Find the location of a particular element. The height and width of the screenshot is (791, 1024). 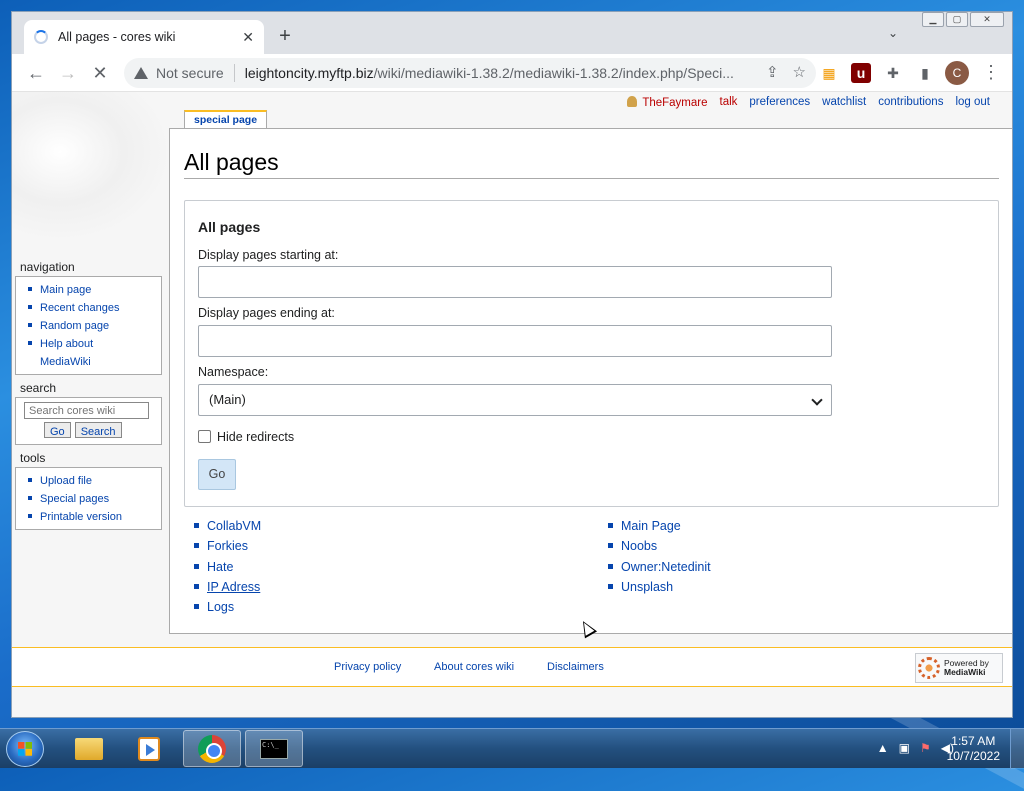

cmd-taskbar-button: C:\_ is located at coordinates (274, 748).